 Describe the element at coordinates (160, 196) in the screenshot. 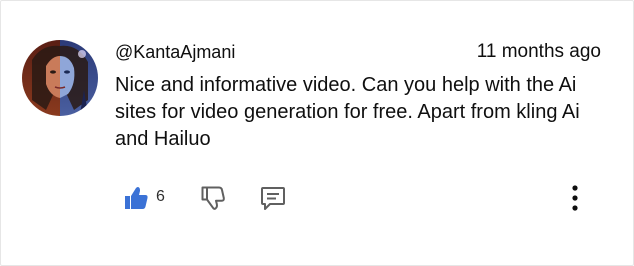

I see `like-count: 6` at that location.